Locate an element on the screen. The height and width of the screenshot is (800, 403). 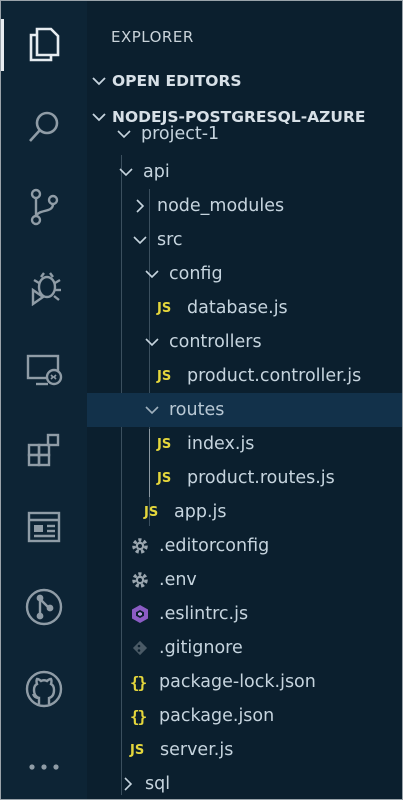
tree-item-label: config is located at coordinates (196, 274).